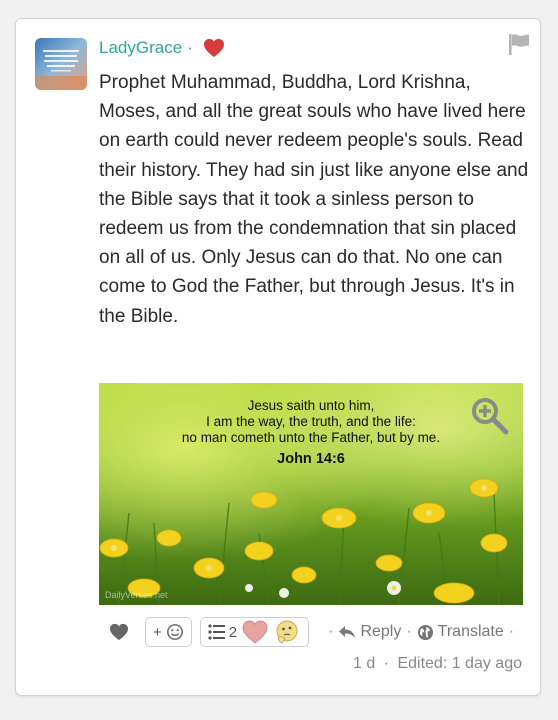  Describe the element at coordinates (364, 663) in the screenshot. I see `post-time: 1 d` at that location.